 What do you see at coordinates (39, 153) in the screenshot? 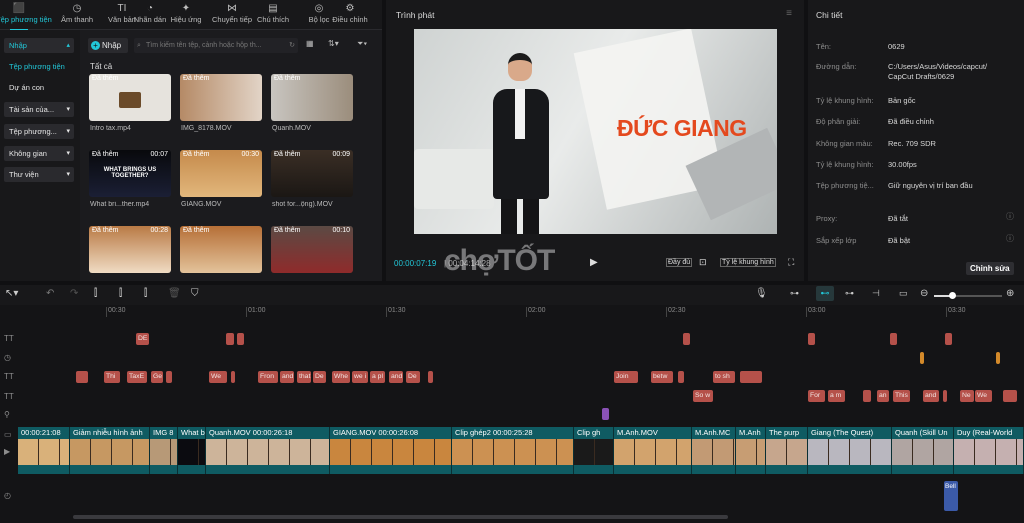
I see `nav-space: Không gian ▾` at bounding box center [39, 153].